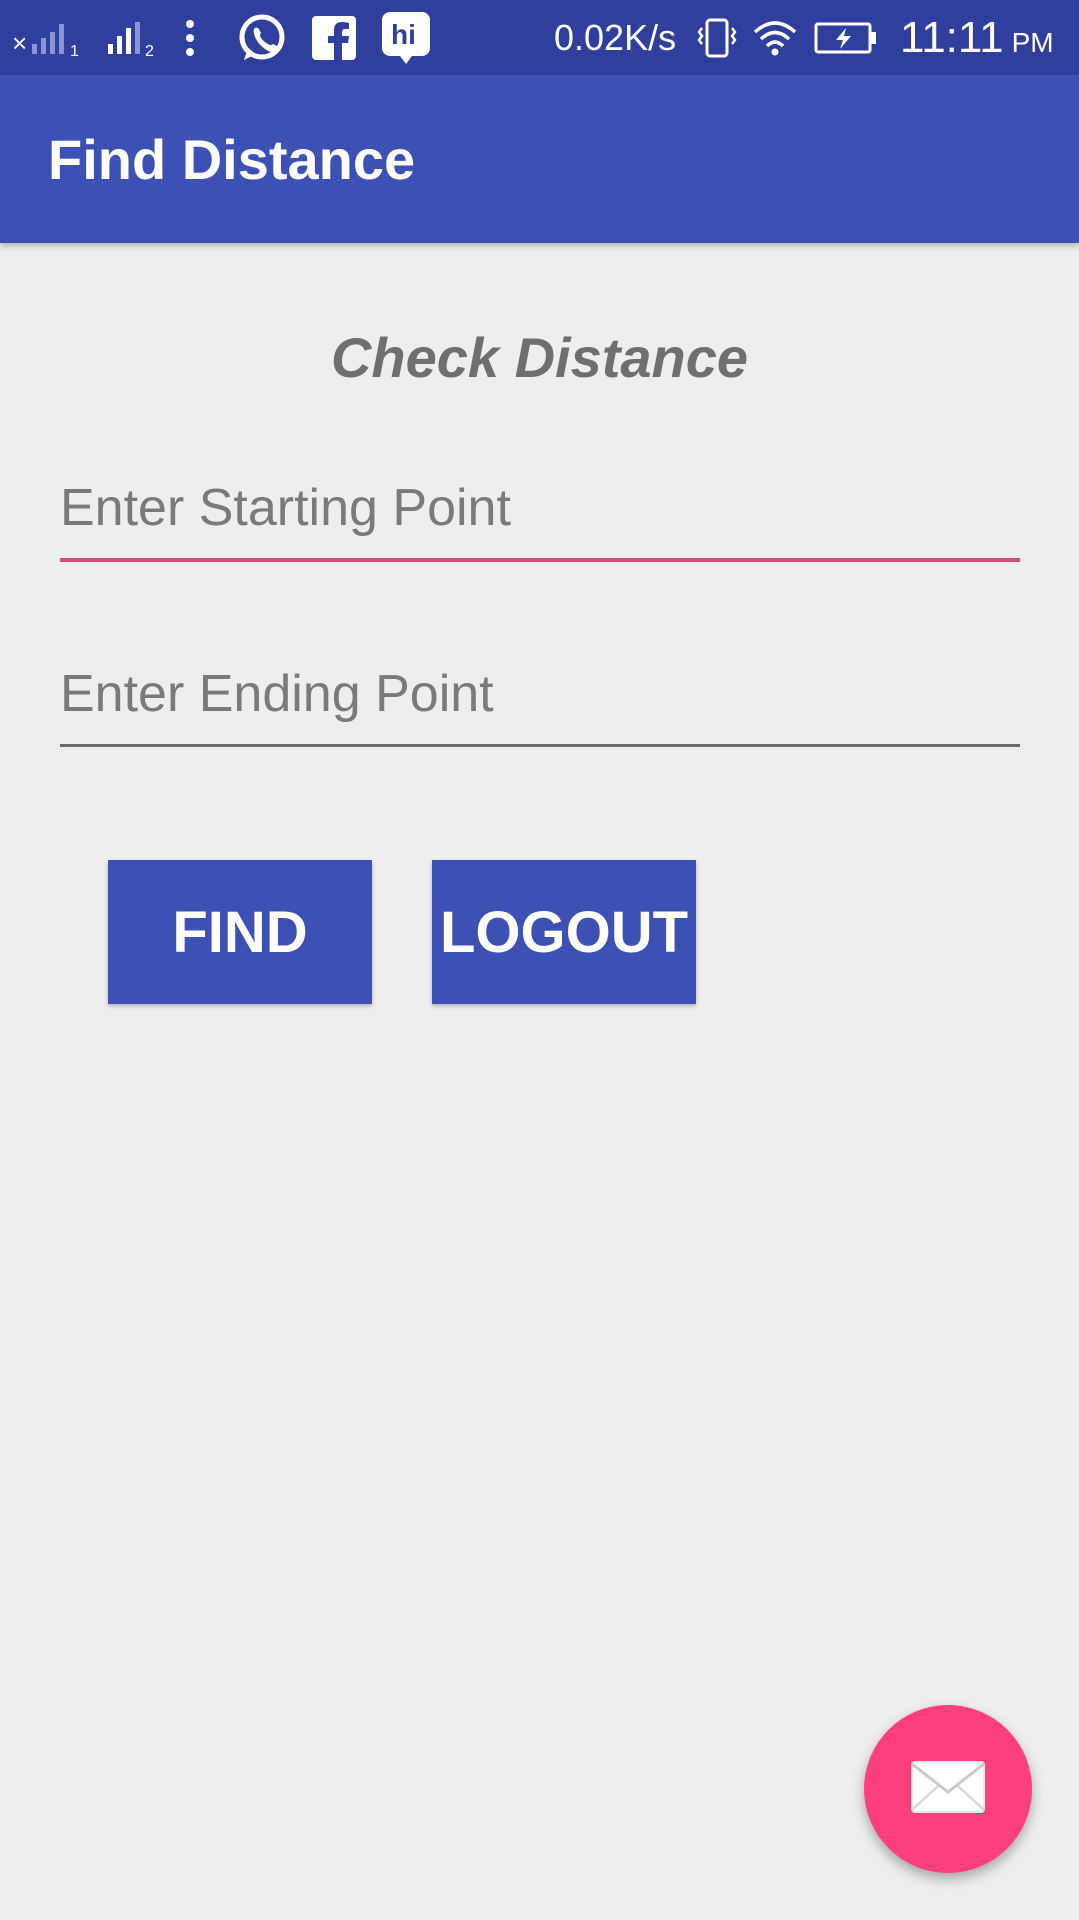 The width and height of the screenshot is (1079, 1920). Describe the element at coordinates (74, 50) in the screenshot. I see `sim1-label: 1` at that location.